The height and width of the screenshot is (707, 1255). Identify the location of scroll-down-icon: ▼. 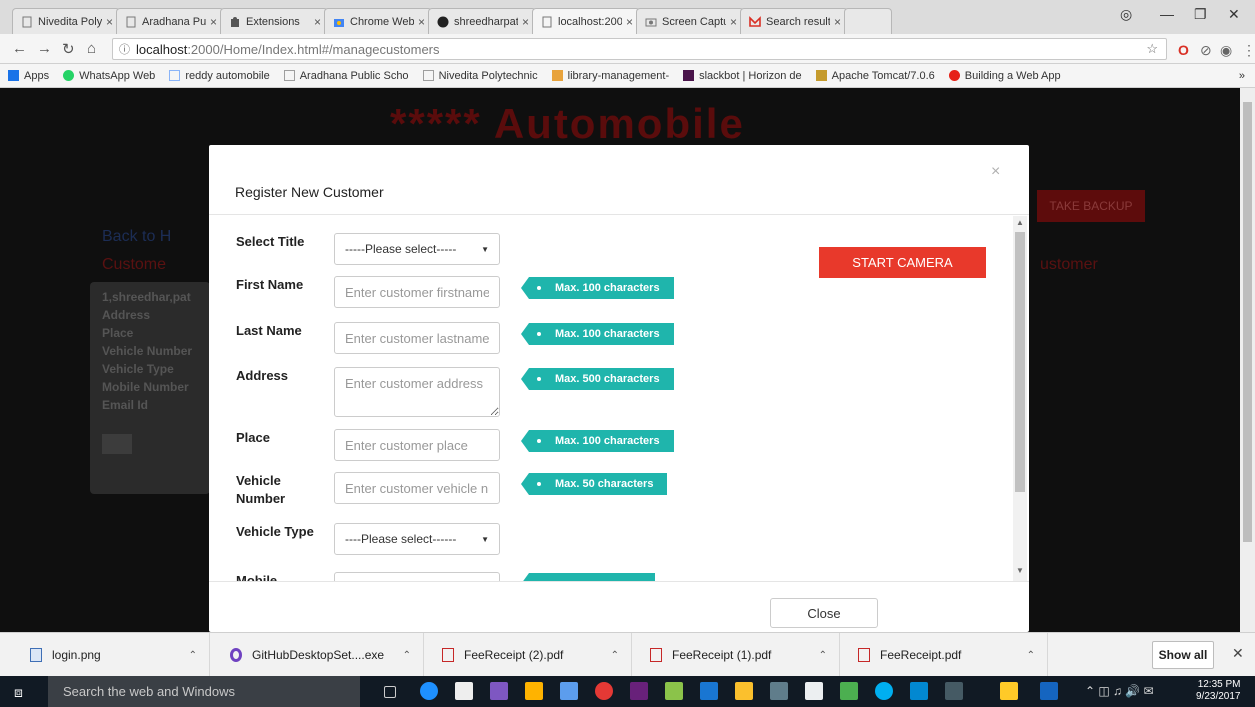
(1020, 570).